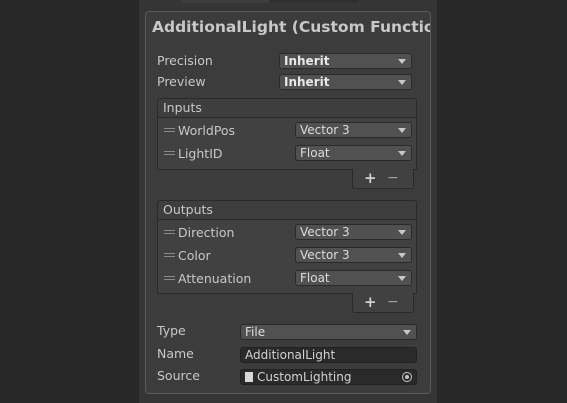 Image resolution: width=567 pixels, height=403 pixels. What do you see at coordinates (315, 153) in the screenshot?
I see `input-type-value: Float` at bounding box center [315, 153].